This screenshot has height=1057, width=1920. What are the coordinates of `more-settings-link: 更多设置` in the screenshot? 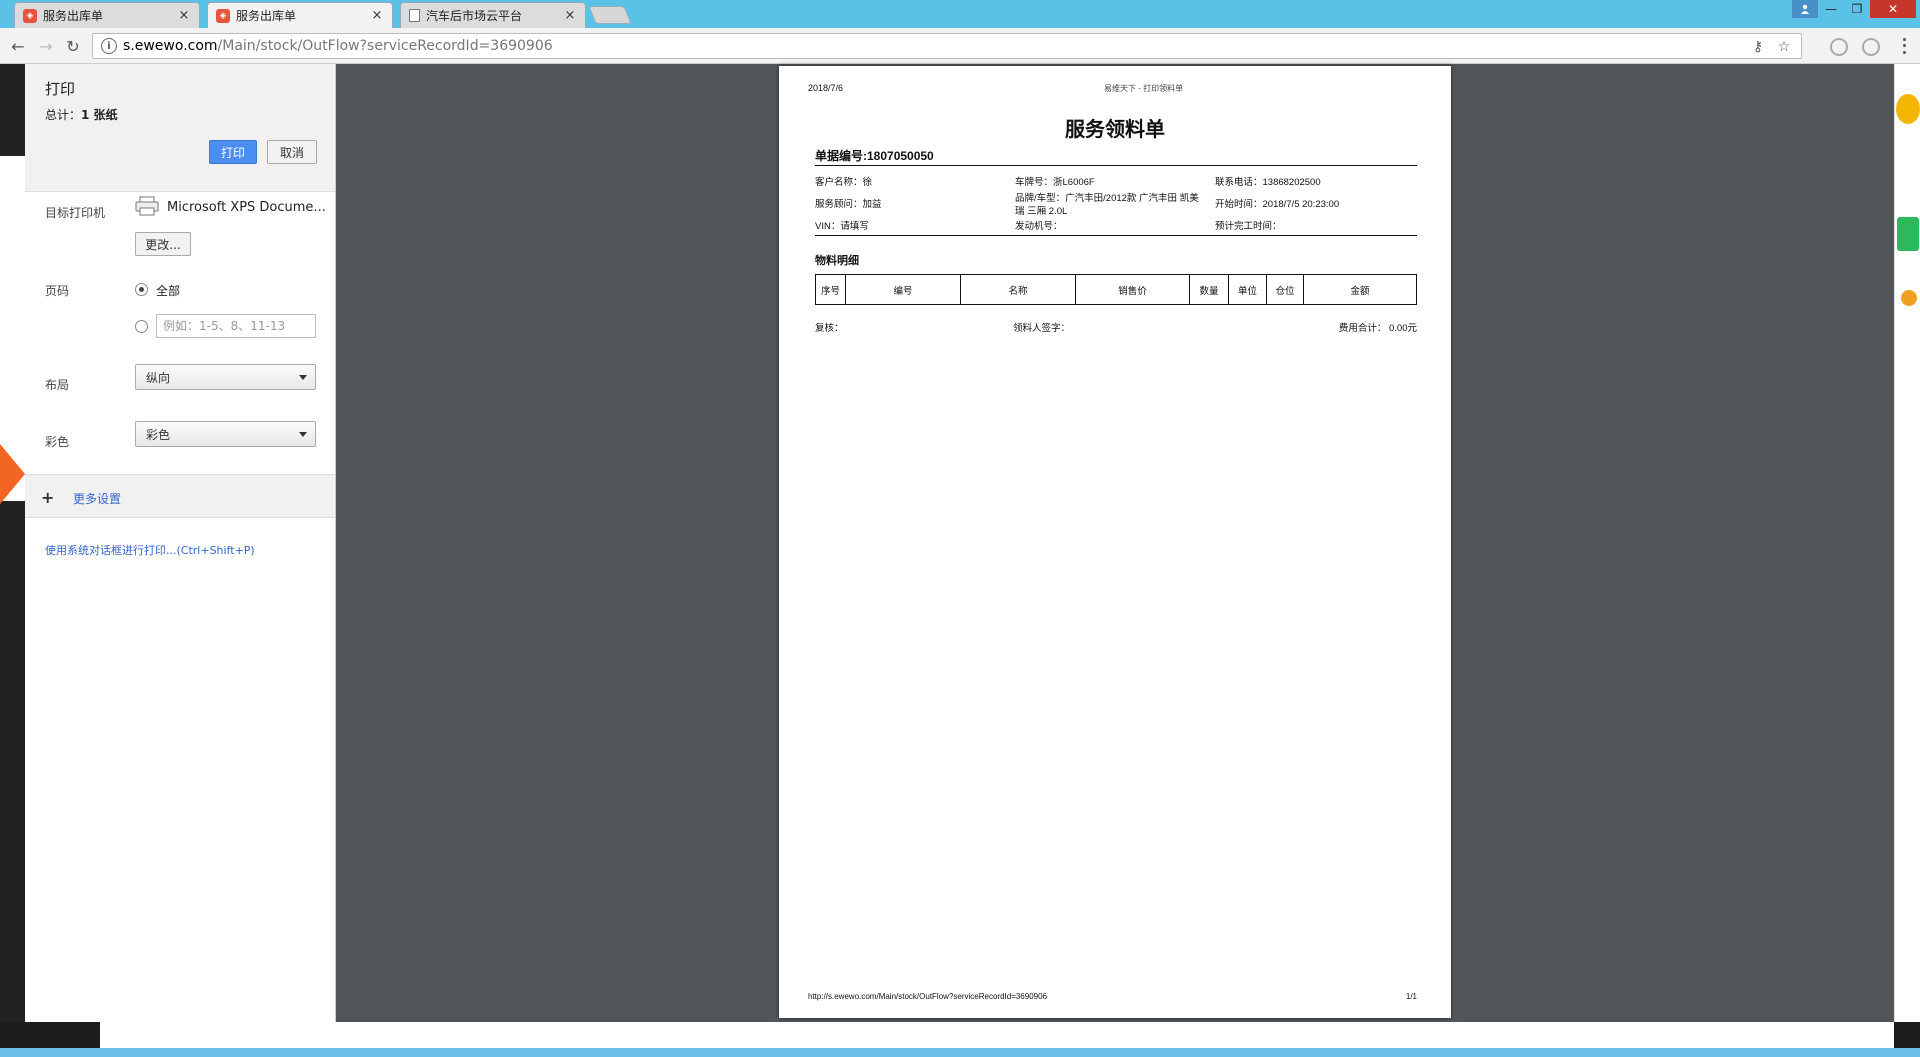 It's located at (97, 498).